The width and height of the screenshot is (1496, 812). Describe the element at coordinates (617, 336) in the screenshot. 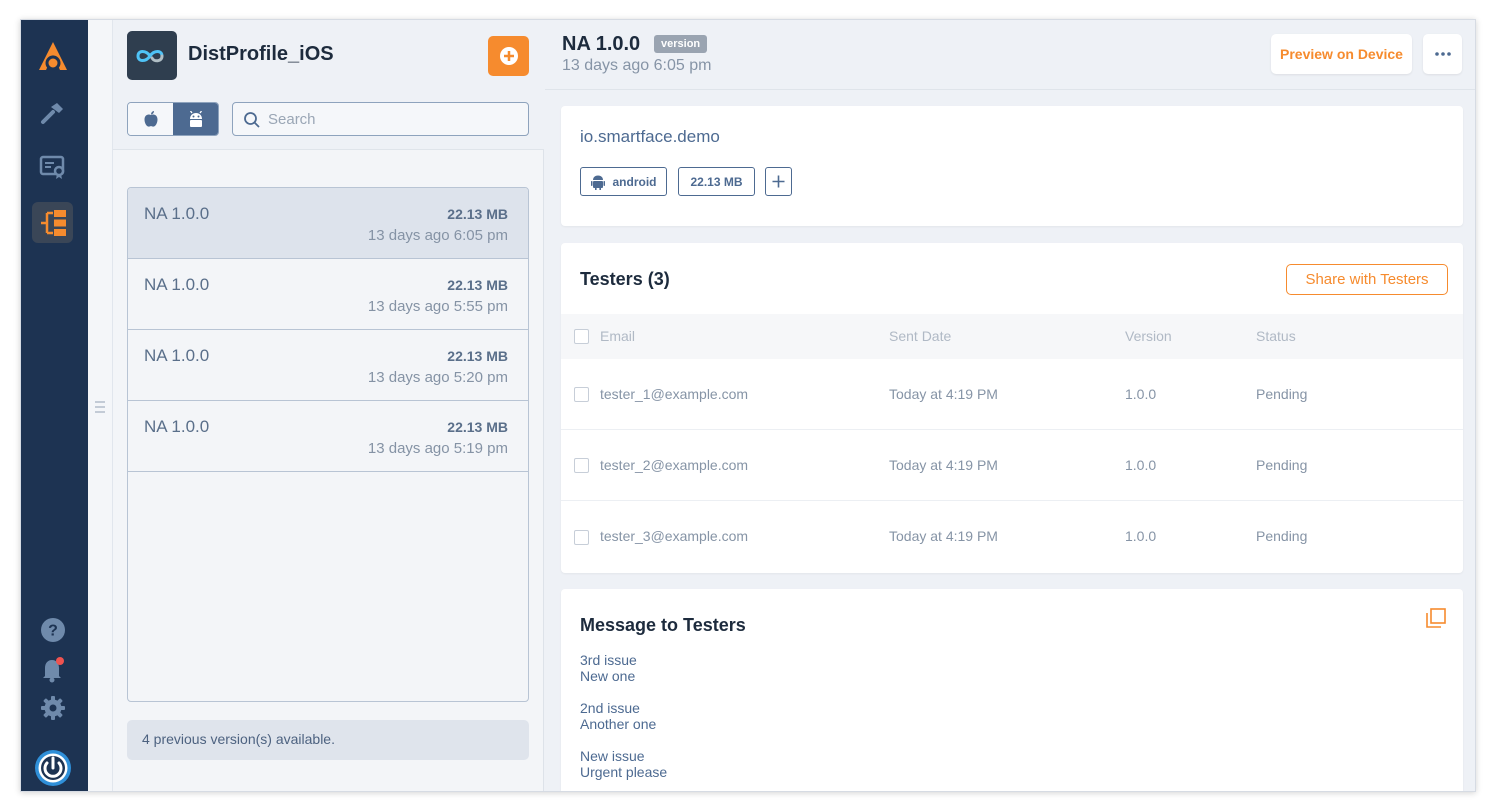

I see `column-header-email: Email` at that location.